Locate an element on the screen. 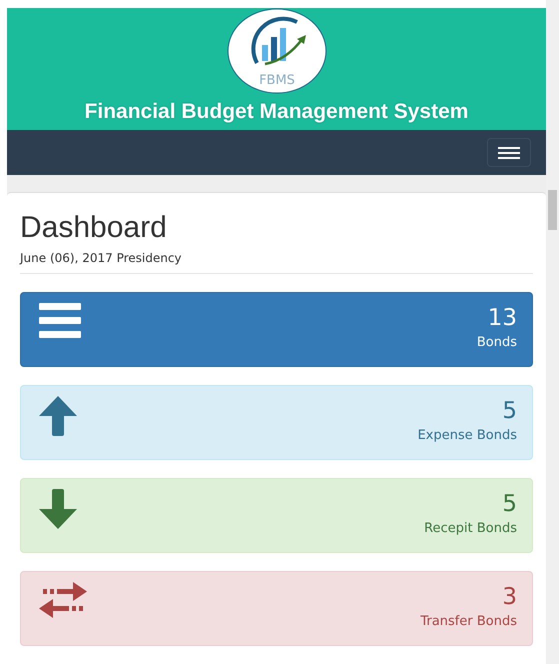 The height and width of the screenshot is (664, 559). menu-button is located at coordinates (509, 153).